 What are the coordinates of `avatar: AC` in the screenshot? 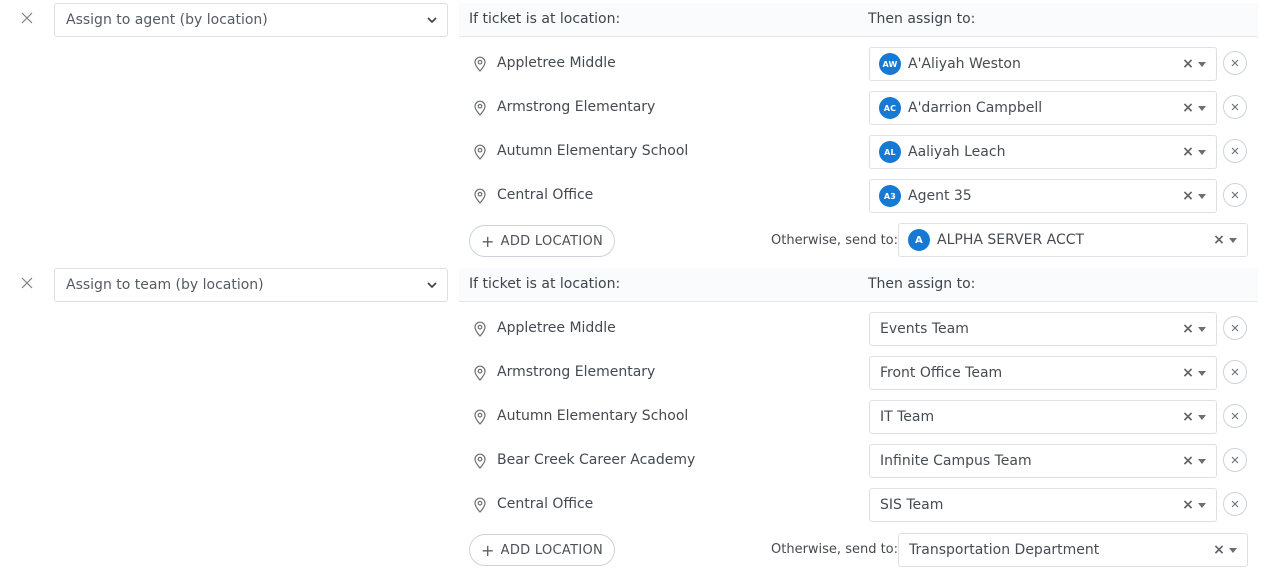 It's located at (890, 108).